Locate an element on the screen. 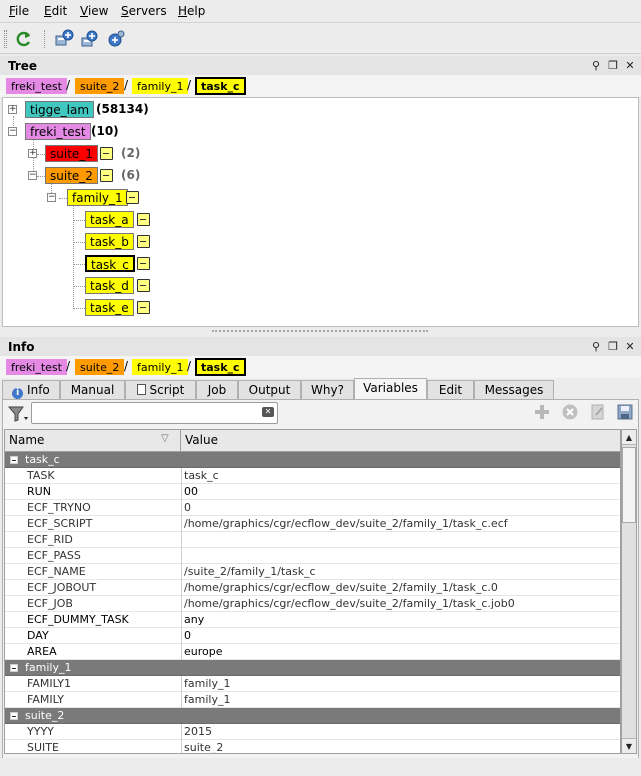 The image size is (641, 776). clear-search-icon: ✕ is located at coordinates (268, 412).